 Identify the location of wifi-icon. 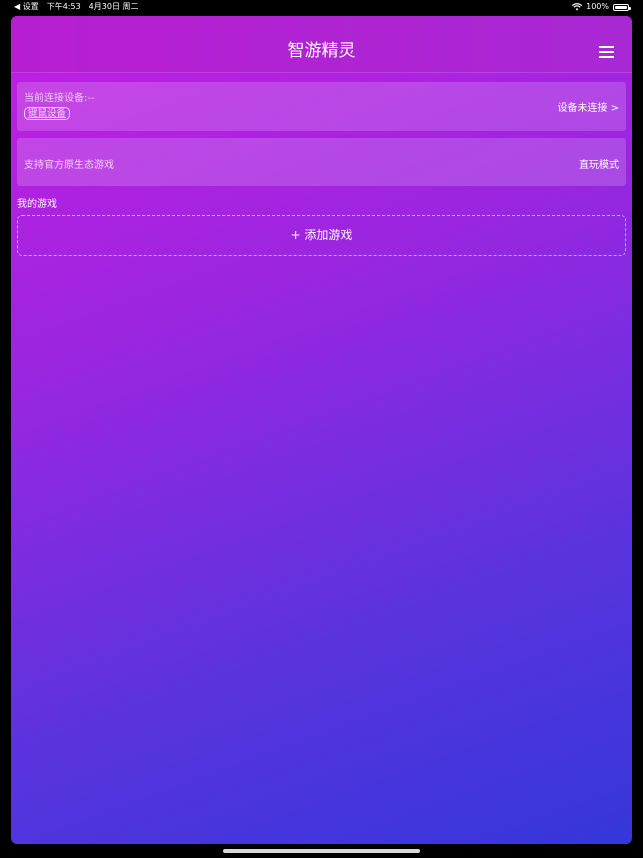
(577, 7).